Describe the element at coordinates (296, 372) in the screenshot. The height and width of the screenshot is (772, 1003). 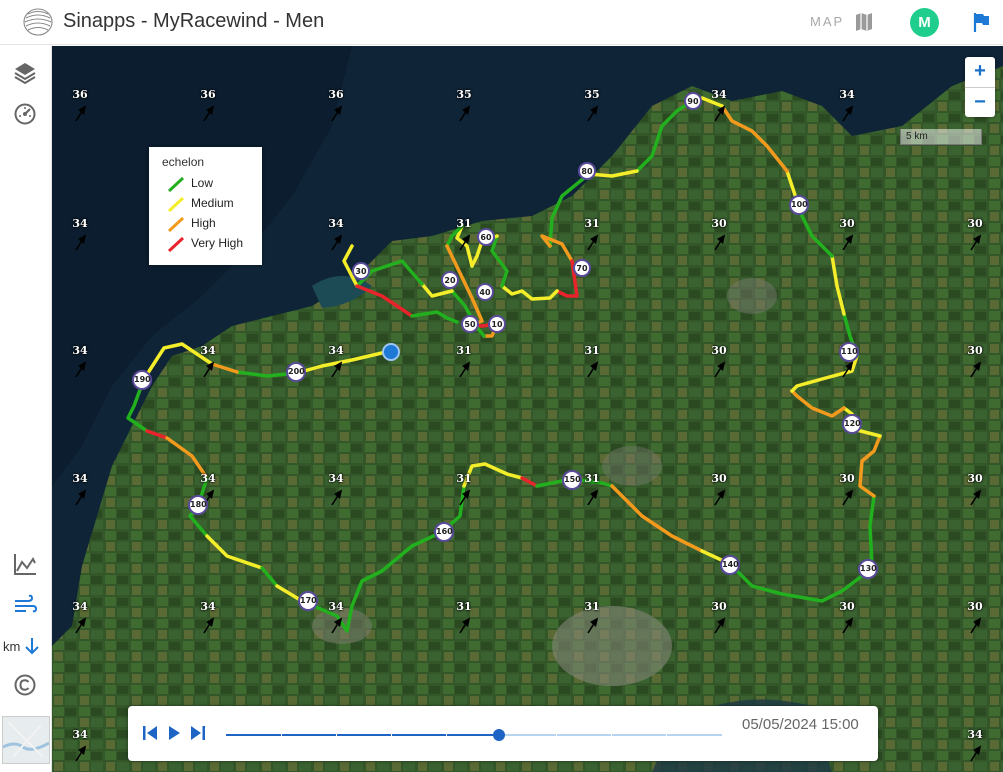
I see `km-marker: 200` at that location.